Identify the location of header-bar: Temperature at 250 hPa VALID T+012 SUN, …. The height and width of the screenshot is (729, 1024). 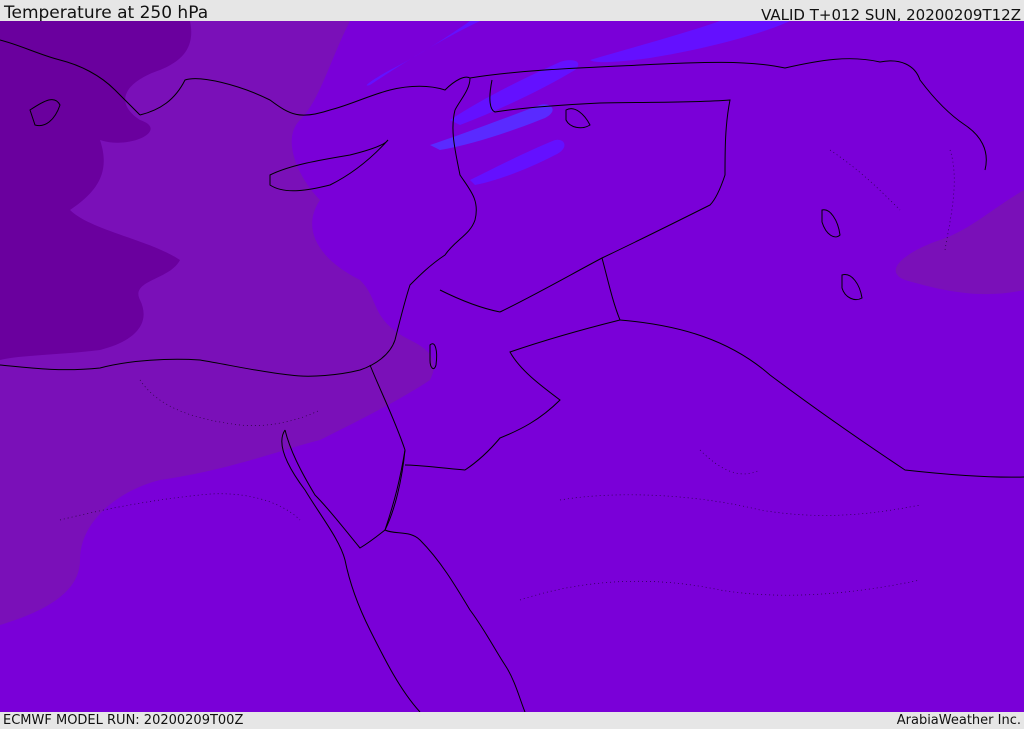
(512, 12).